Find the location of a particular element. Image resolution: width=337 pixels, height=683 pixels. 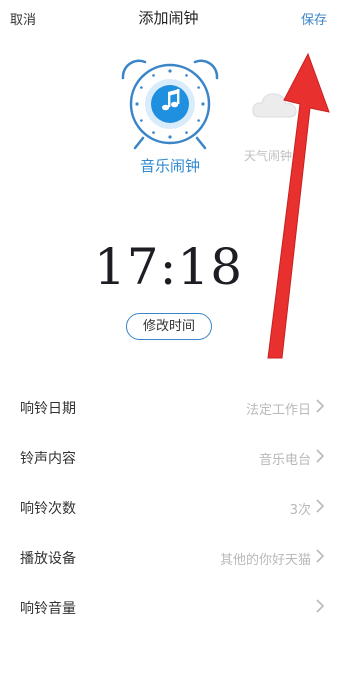

alarm-type-music-label: 音乐闹钟 is located at coordinates (169, 166).